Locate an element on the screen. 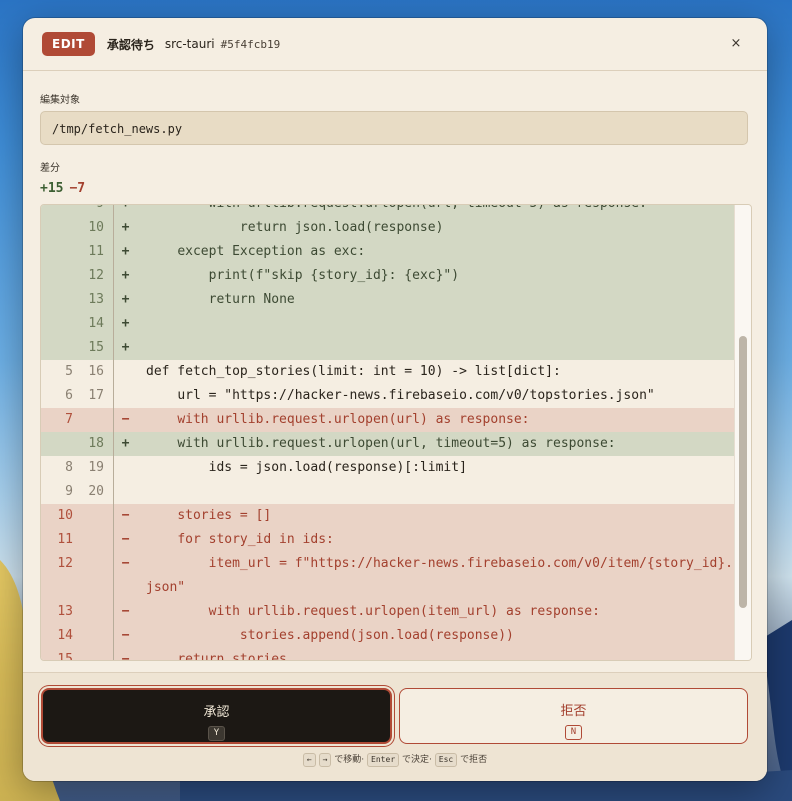 The height and width of the screenshot is (801, 792). arrow-right-key: → is located at coordinates (325, 760).